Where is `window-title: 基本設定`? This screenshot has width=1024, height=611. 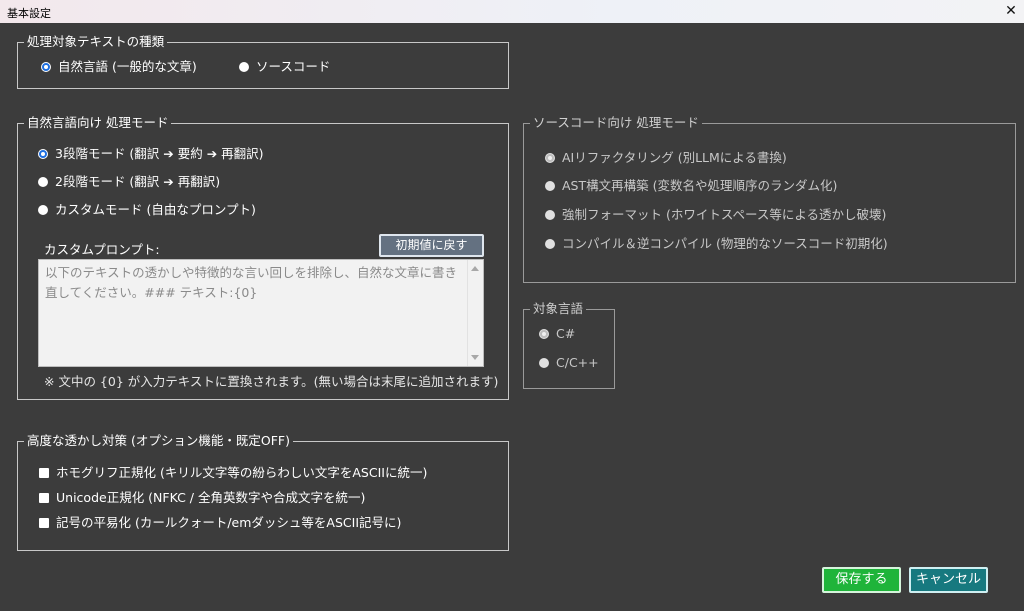
window-title: 基本設定 is located at coordinates (29, 13).